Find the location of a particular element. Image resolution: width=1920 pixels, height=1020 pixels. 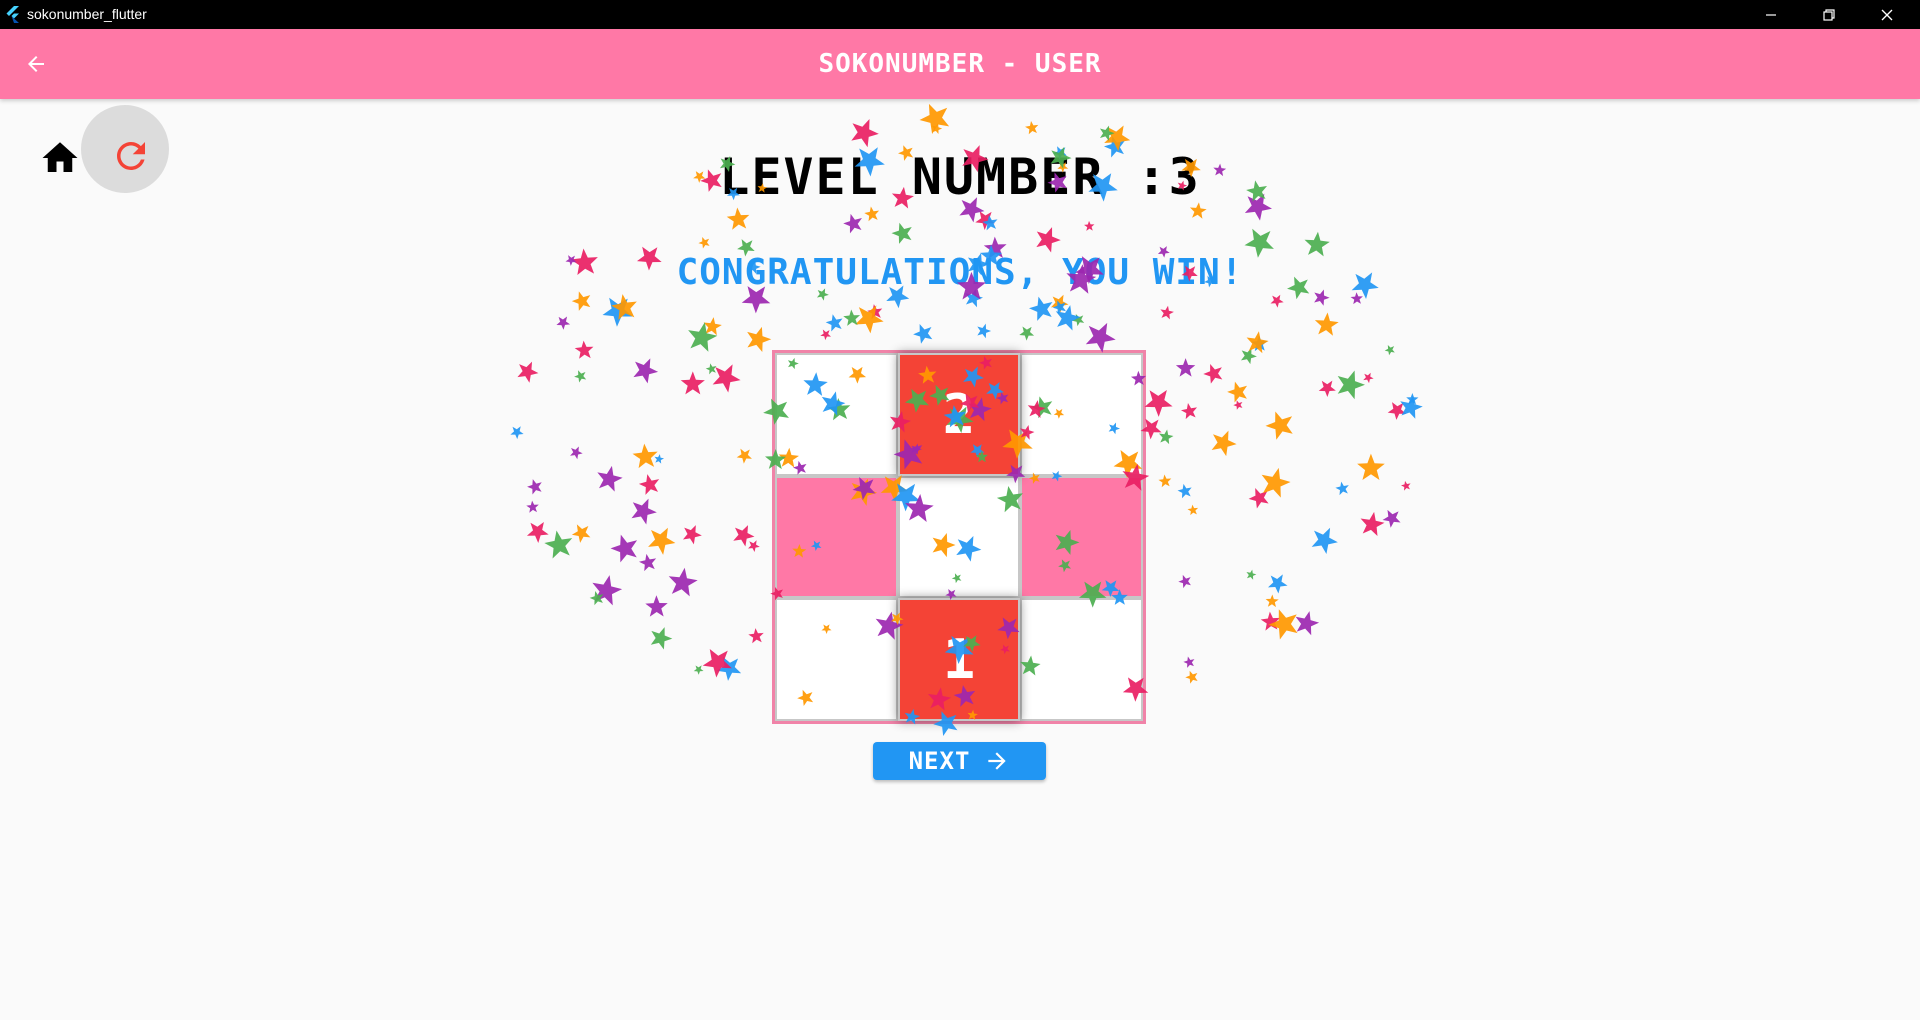

close-icon is located at coordinates (1887, 14).